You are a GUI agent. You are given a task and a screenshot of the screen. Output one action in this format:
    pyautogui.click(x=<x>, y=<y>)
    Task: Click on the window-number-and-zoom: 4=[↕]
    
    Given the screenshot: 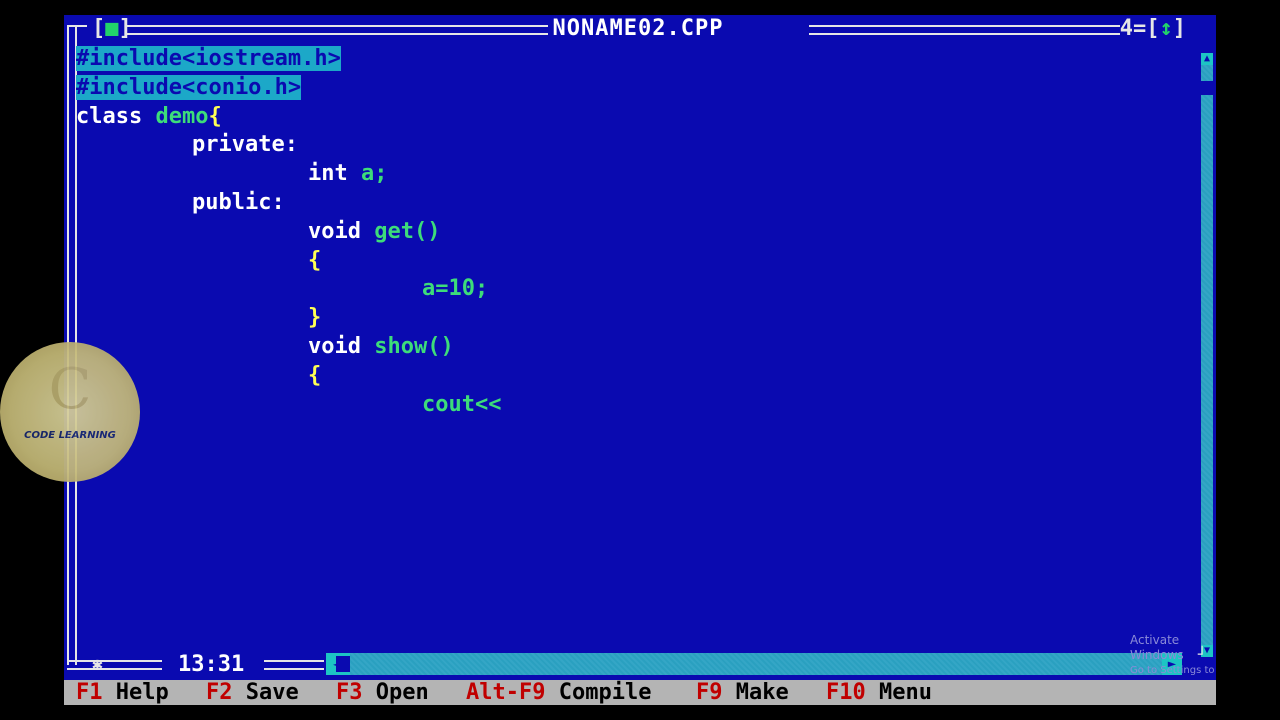 What is the action you would take?
    pyautogui.click(x=1152, y=28)
    